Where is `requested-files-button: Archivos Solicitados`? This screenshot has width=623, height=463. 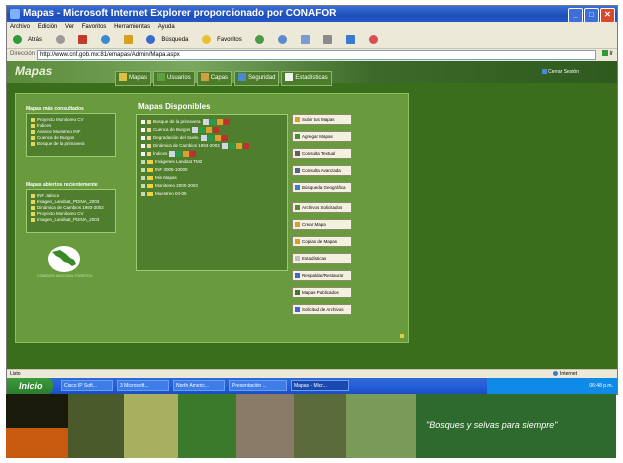
requested-files-button: Archivos Solicitados is located at coordinates (322, 207).